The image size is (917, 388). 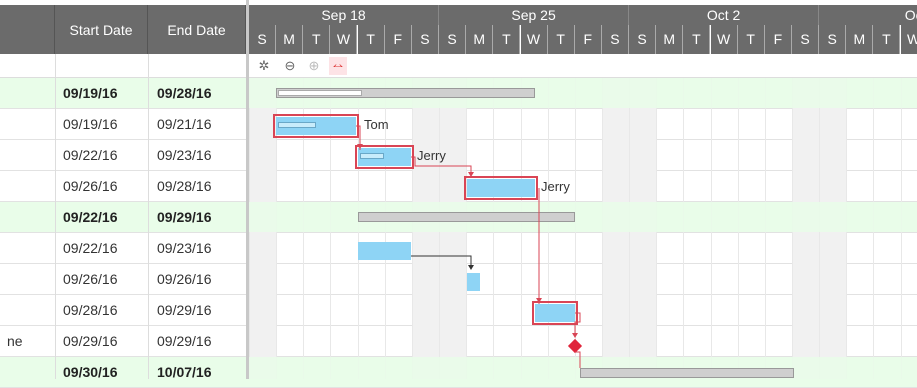 I want to click on end-date-cell: 10/07/16, so click(x=184, y=372).